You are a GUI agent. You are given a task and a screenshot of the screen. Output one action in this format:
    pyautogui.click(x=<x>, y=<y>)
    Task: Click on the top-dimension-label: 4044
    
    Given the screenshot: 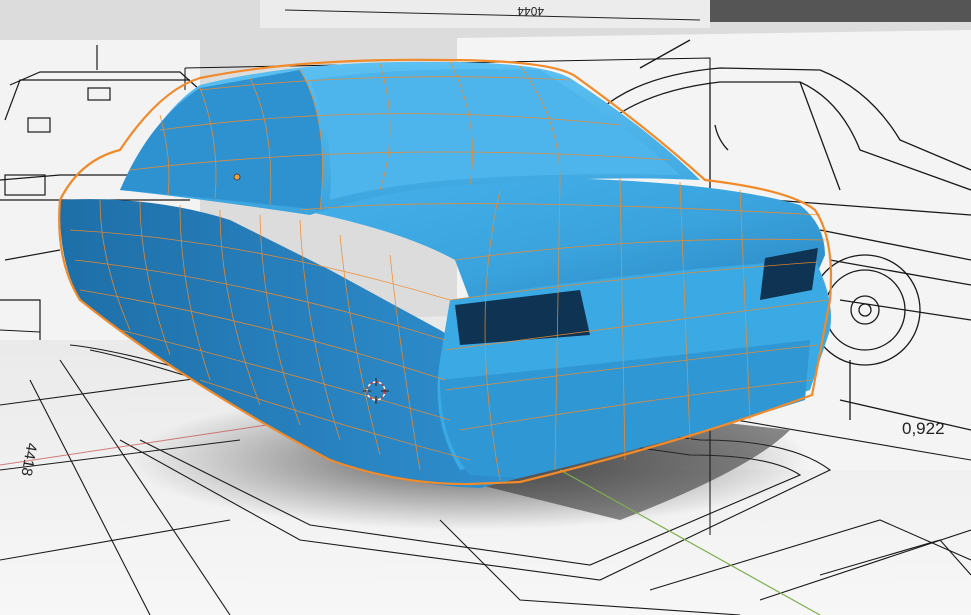 What is the action you would take?
    pyautogui.click(x=530, y=11)
    